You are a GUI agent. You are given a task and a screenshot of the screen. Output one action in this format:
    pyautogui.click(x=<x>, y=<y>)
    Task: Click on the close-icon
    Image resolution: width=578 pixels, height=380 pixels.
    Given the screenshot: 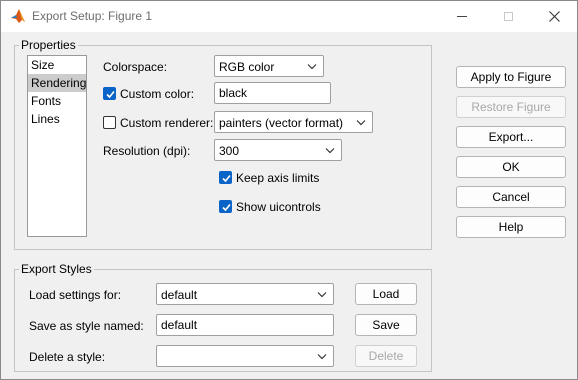 What is the action you would take?
    pyautogui.click(x=554, y=16)
    